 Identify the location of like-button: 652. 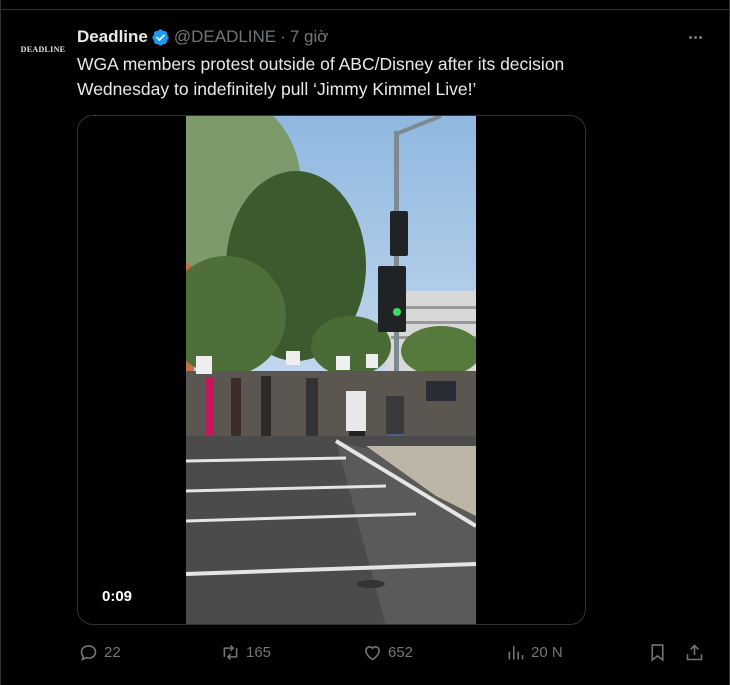
(387, 652).